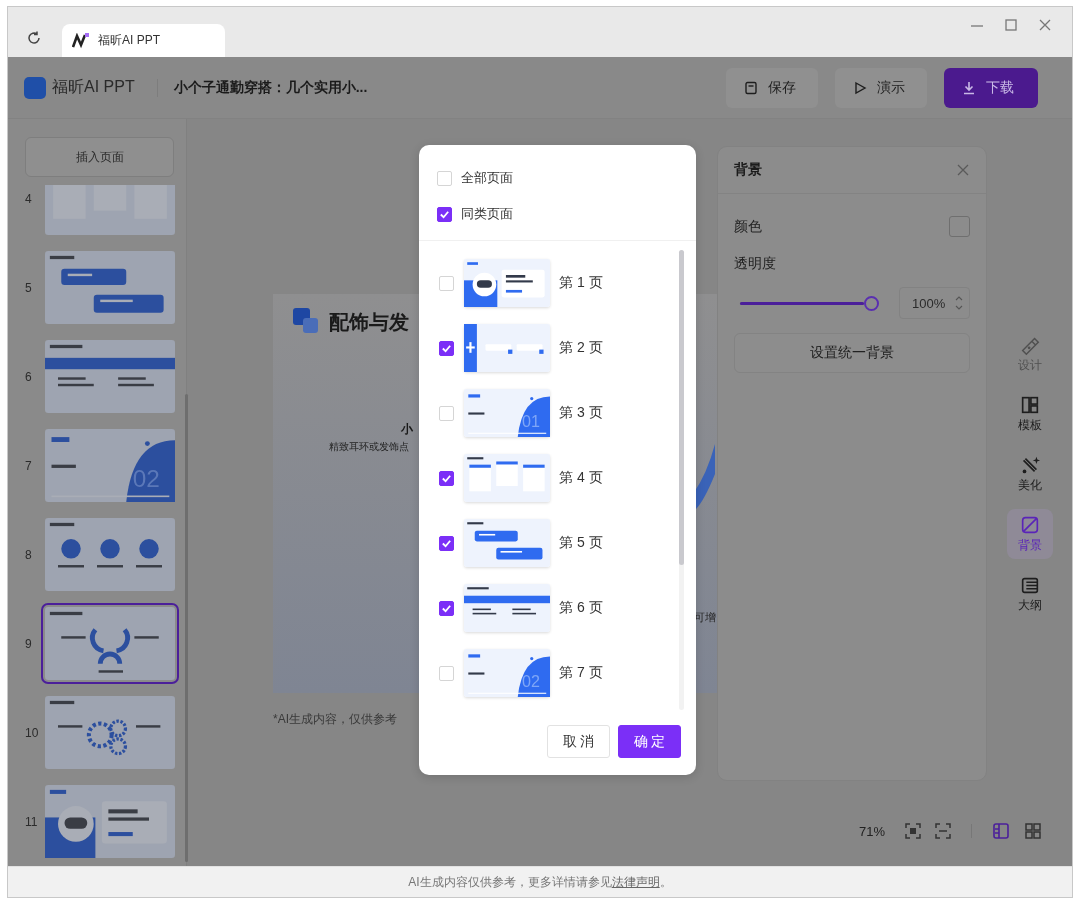  Describe the element at coordinates (1029, 474) in the screenshot. I see `rail-tab: 美化` at that location.